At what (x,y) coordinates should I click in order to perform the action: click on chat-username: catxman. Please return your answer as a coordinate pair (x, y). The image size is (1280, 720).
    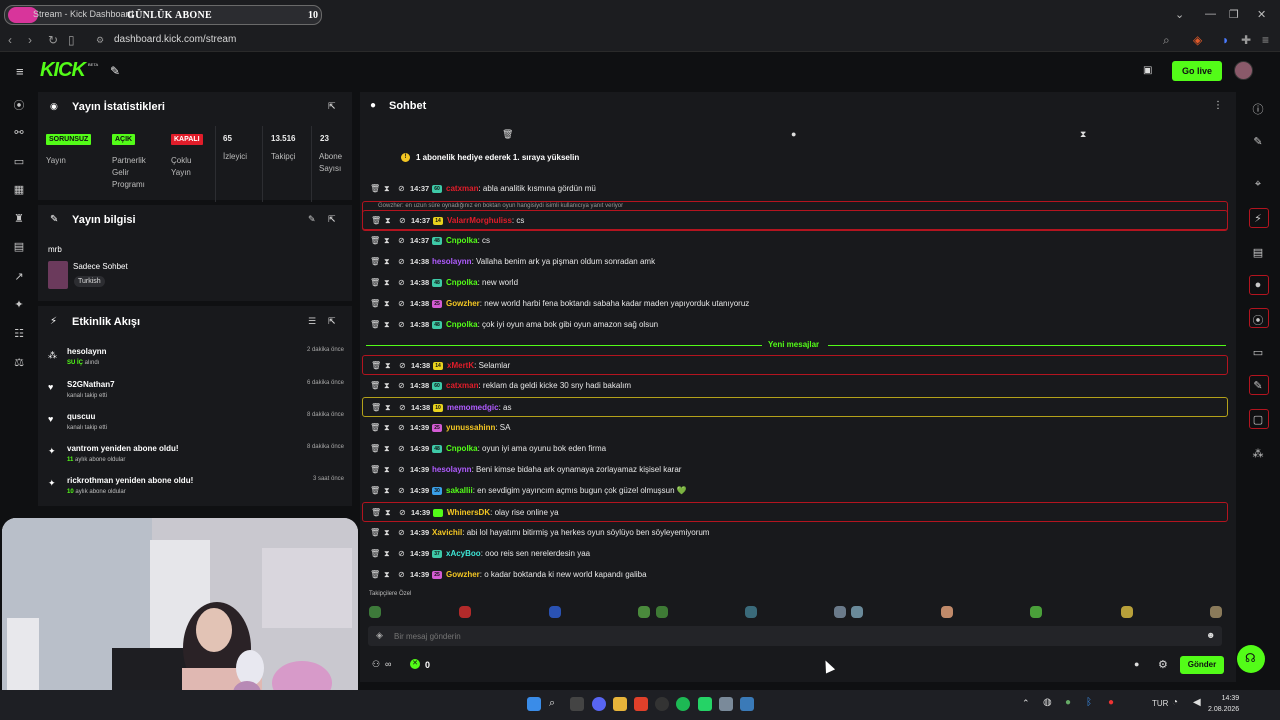
    Looking at the image, I should click on (462, 188).